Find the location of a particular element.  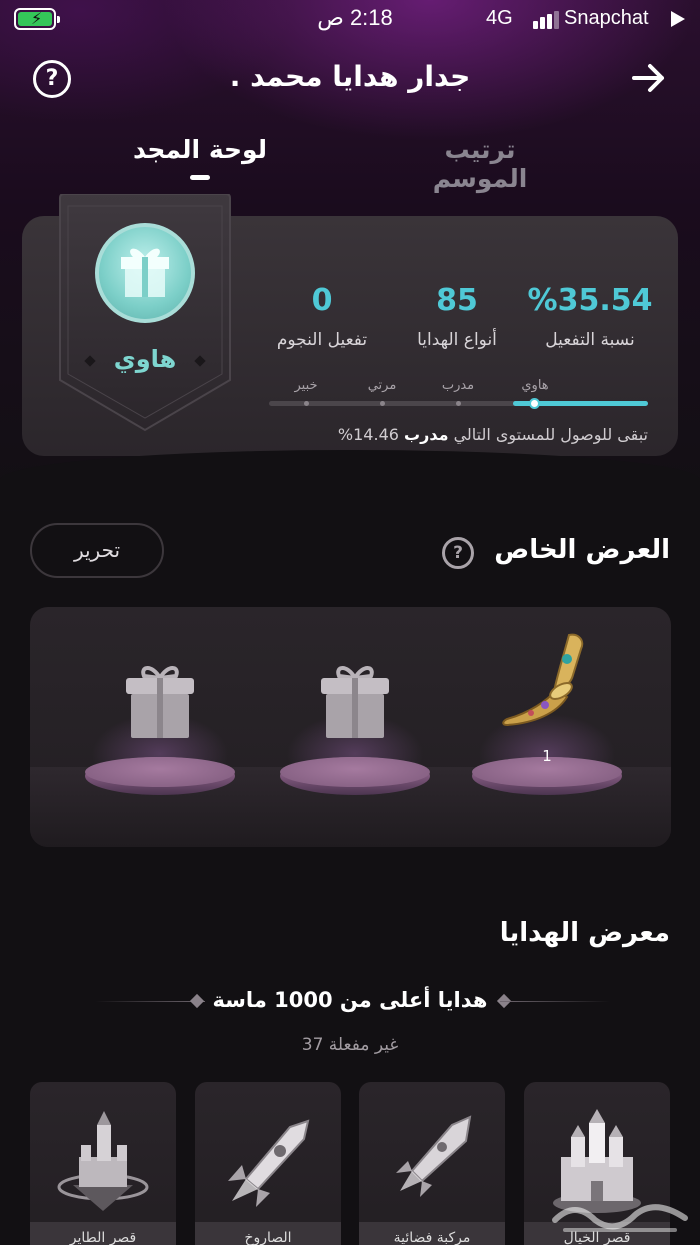

next-level-note-text: تبقى للوصول للمستوى التالي is located at coordinates (550, 434).